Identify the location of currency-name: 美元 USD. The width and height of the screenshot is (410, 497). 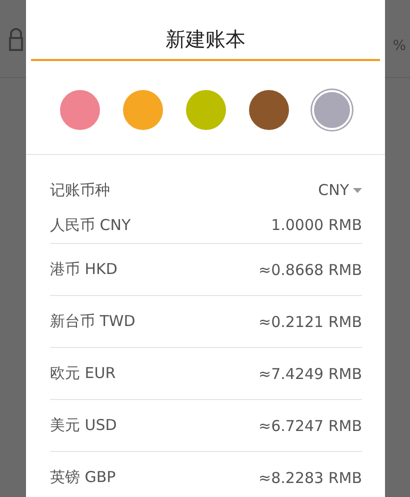
(83, 425).